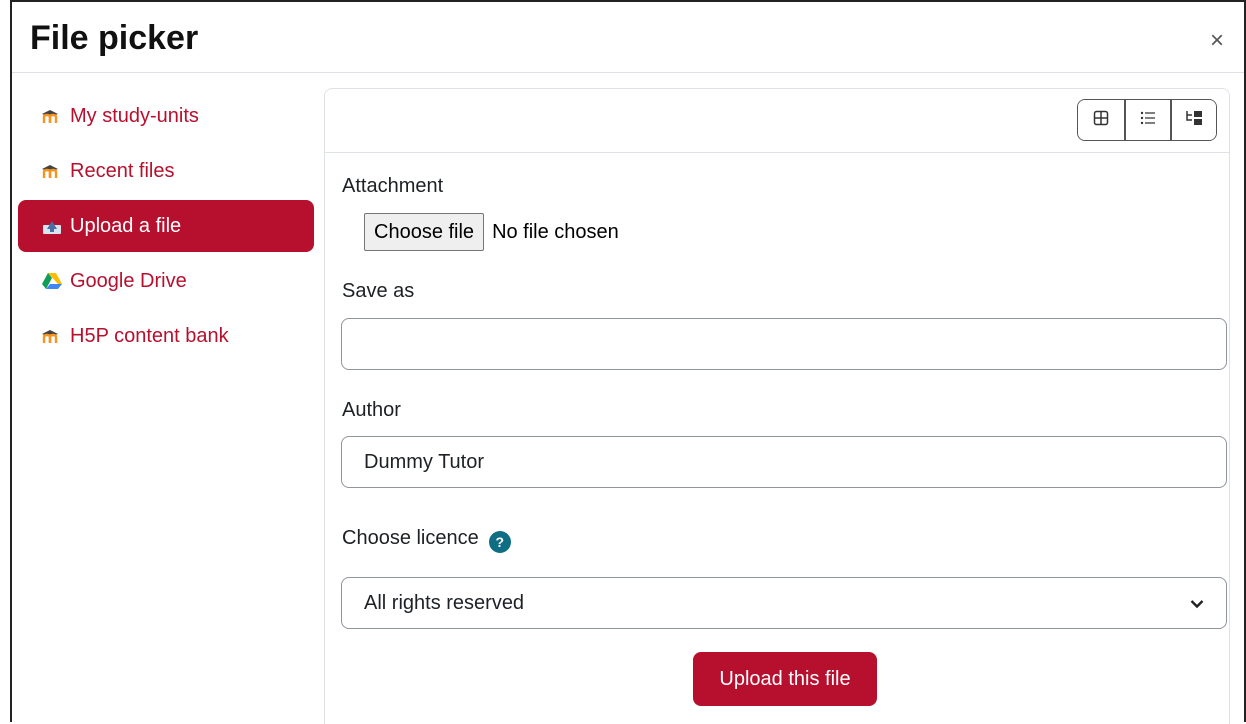 This screenshot has height=724, width=1246. What do you see at coordinates (371, 410) in the screenshot?
I see `author-label: Author` at bounding box center [371, 410].